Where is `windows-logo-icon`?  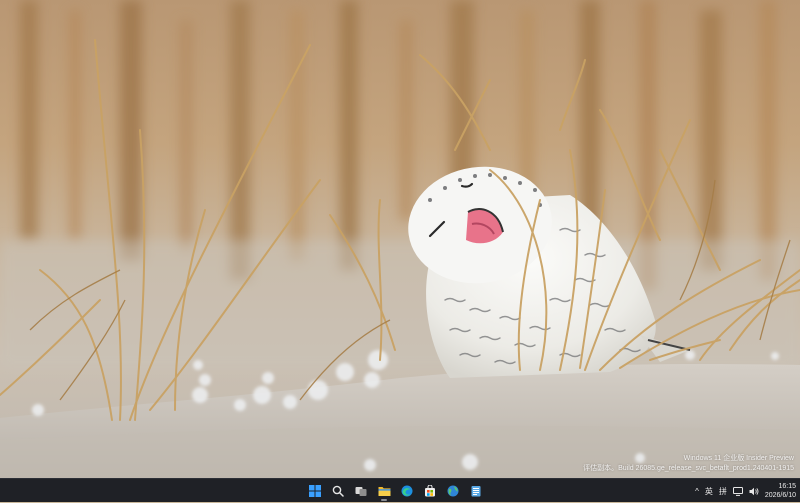
windows-logo-icon is located at coordinates (315, 491).